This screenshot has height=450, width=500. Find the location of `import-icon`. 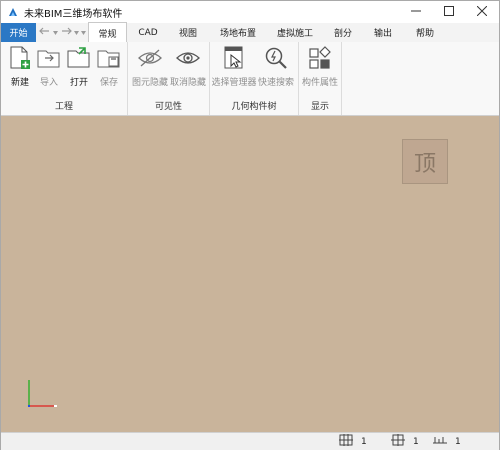

import-icon is located at coordinates (49, 58).